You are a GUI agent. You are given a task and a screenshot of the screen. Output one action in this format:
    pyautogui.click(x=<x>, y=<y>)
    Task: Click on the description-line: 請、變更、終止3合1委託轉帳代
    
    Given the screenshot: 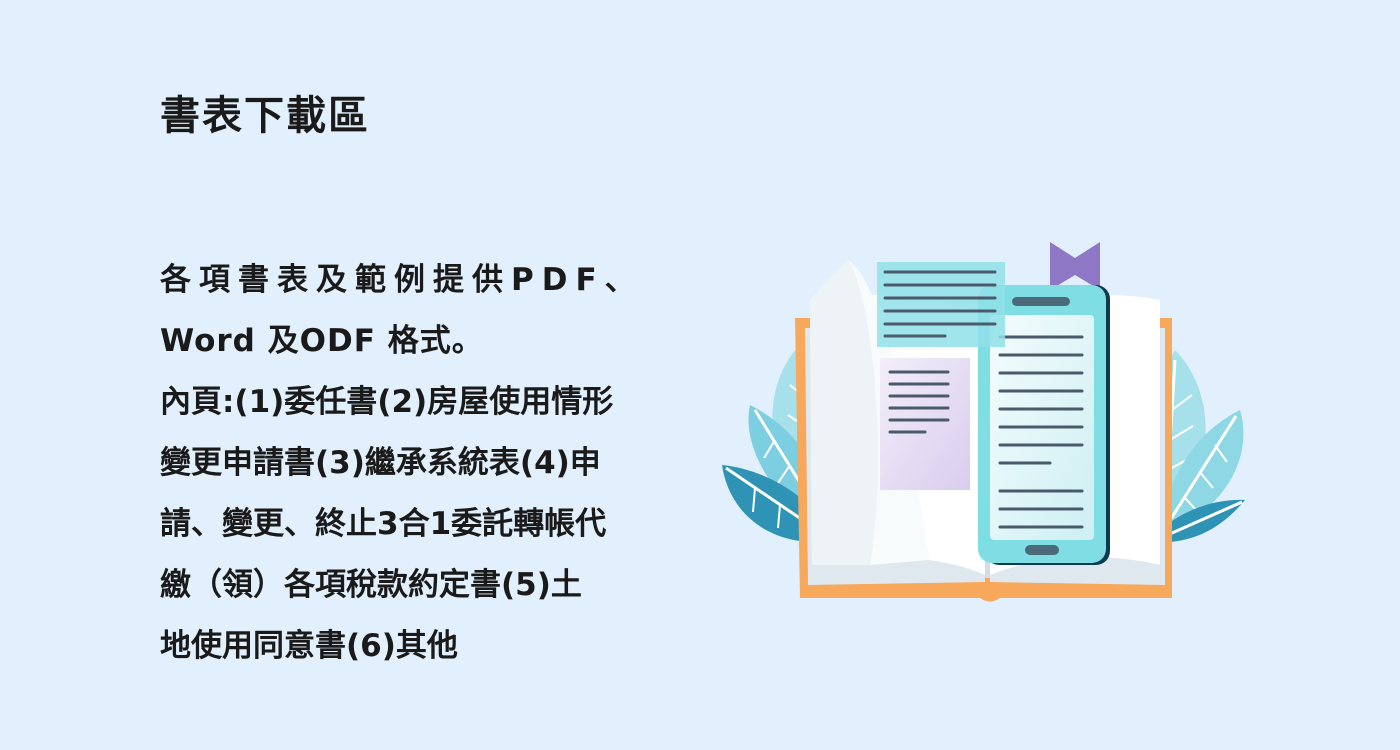 What is the action you would take?
    pyautogui.click(x=383, y=524)
    